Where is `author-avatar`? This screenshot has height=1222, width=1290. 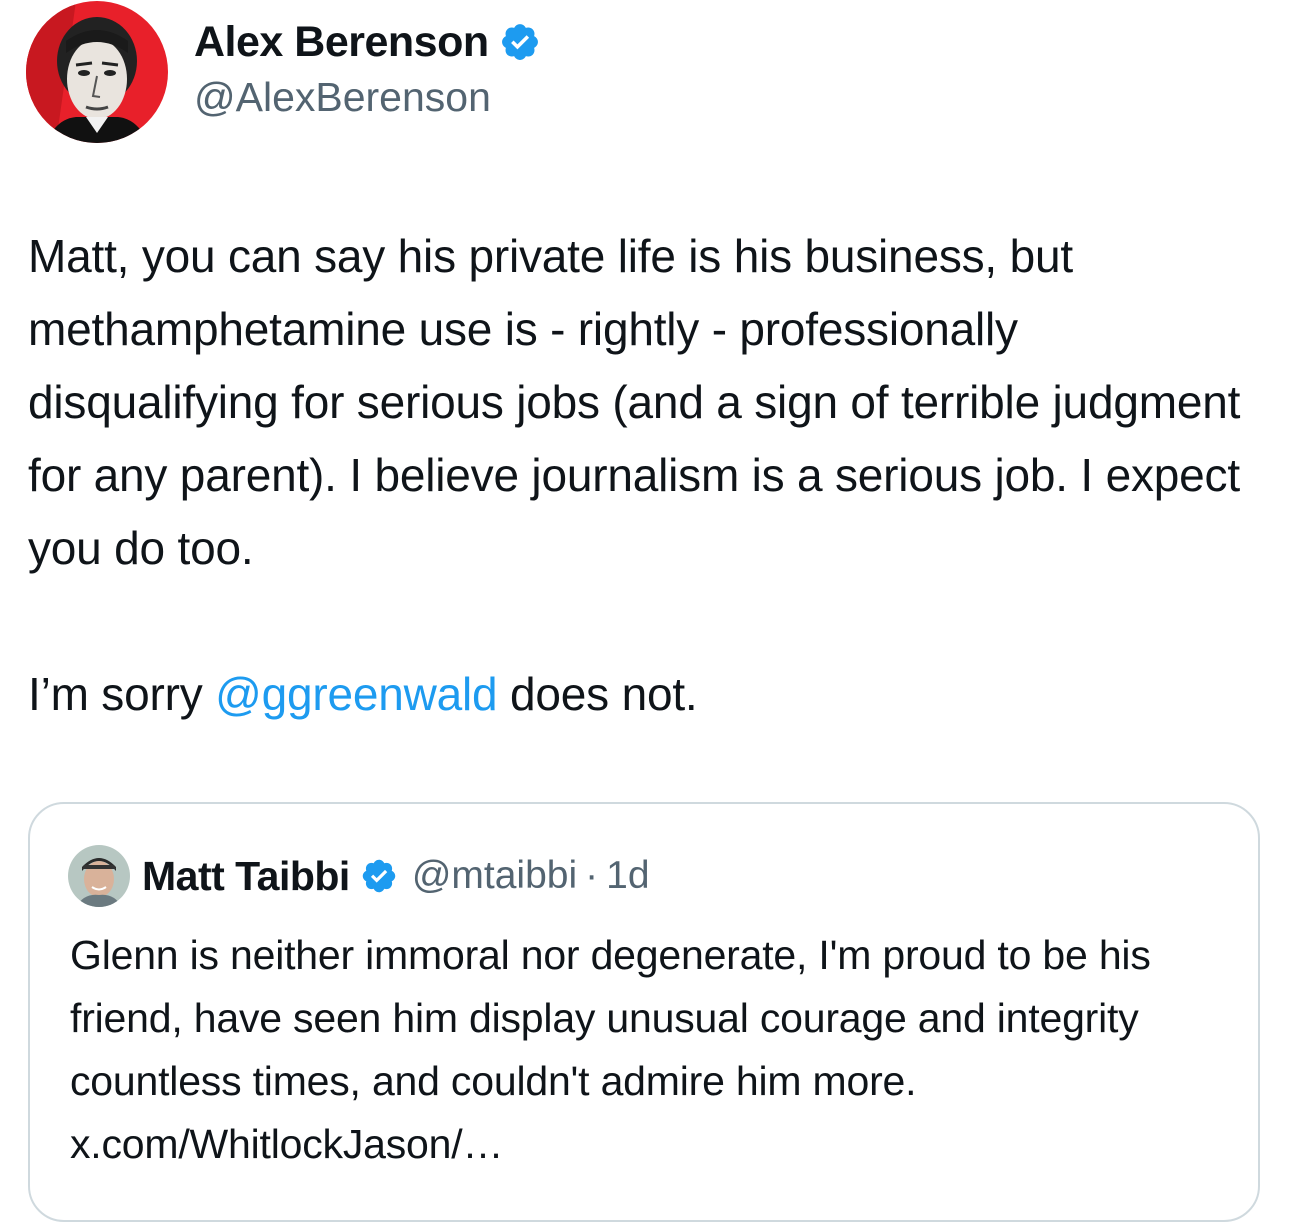 author-avatar is located at coordinates (97, 72).